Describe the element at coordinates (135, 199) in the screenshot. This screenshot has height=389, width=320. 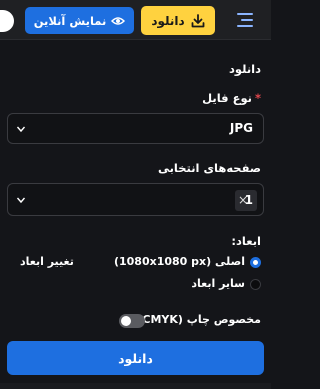
I see `pages-multiselect: 1 ×` at that location.